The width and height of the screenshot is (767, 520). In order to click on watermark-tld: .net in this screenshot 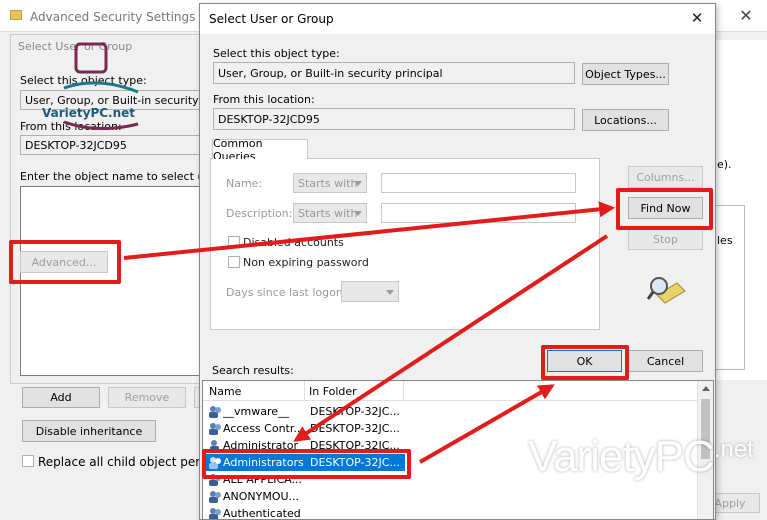, I will do `click(733, 449)`.